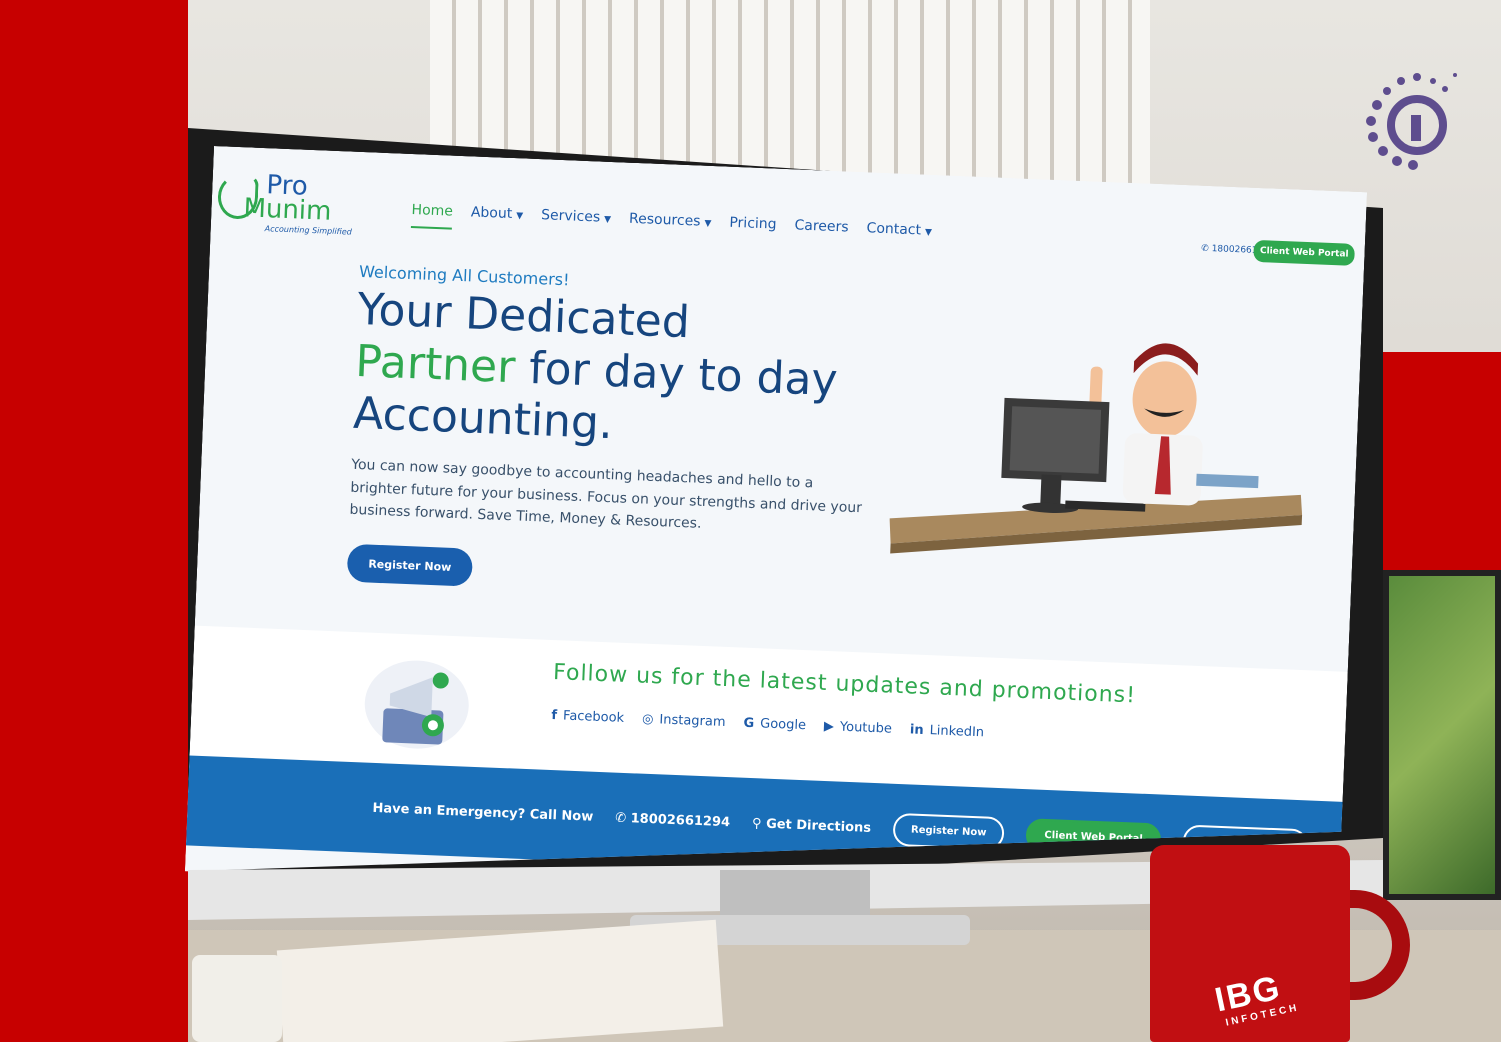 This screenshot has height=1042, width=1501. I want to click on facebook-icon: f, so click(554, 716).